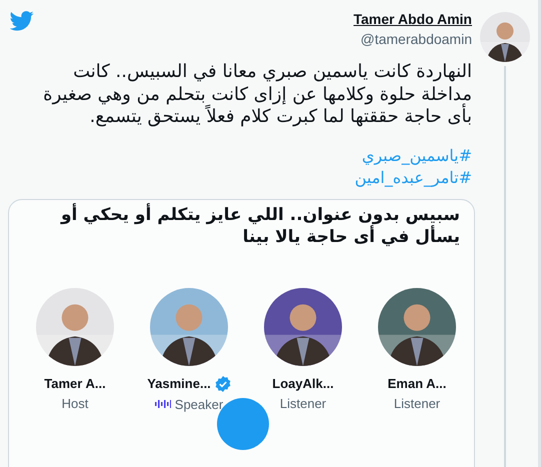  I want to click on tweet-text: النهاردة كانت ياسمين صبري معانا في السبيس.. كانت مداخلة حلوة وكلامها عن إزاى كانت بتحلم من وهي صغيرة بأى حاجة حققتها لما كبرت كلام فعلاً يستحق يتسمع., so click(257, 94).